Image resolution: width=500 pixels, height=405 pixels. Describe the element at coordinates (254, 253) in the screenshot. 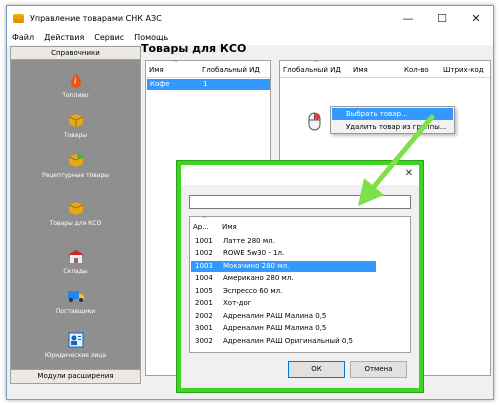

I see `item-name: ROWE 5w30 - 1л.` at that location.